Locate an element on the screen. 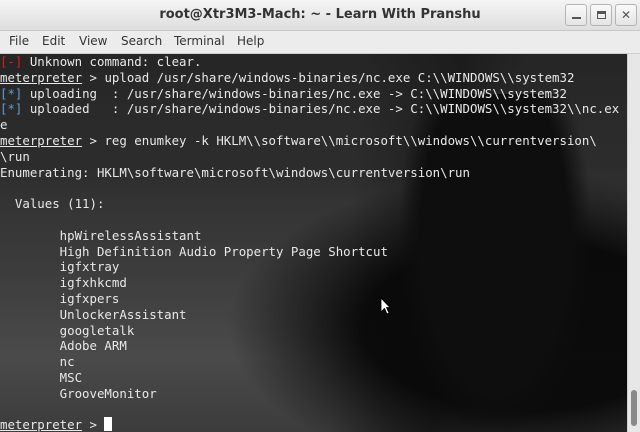 Image resolution: width=640 pixels, height=432 pixels. line-text: igfxhkcmd is located at coordinates (63, 283).